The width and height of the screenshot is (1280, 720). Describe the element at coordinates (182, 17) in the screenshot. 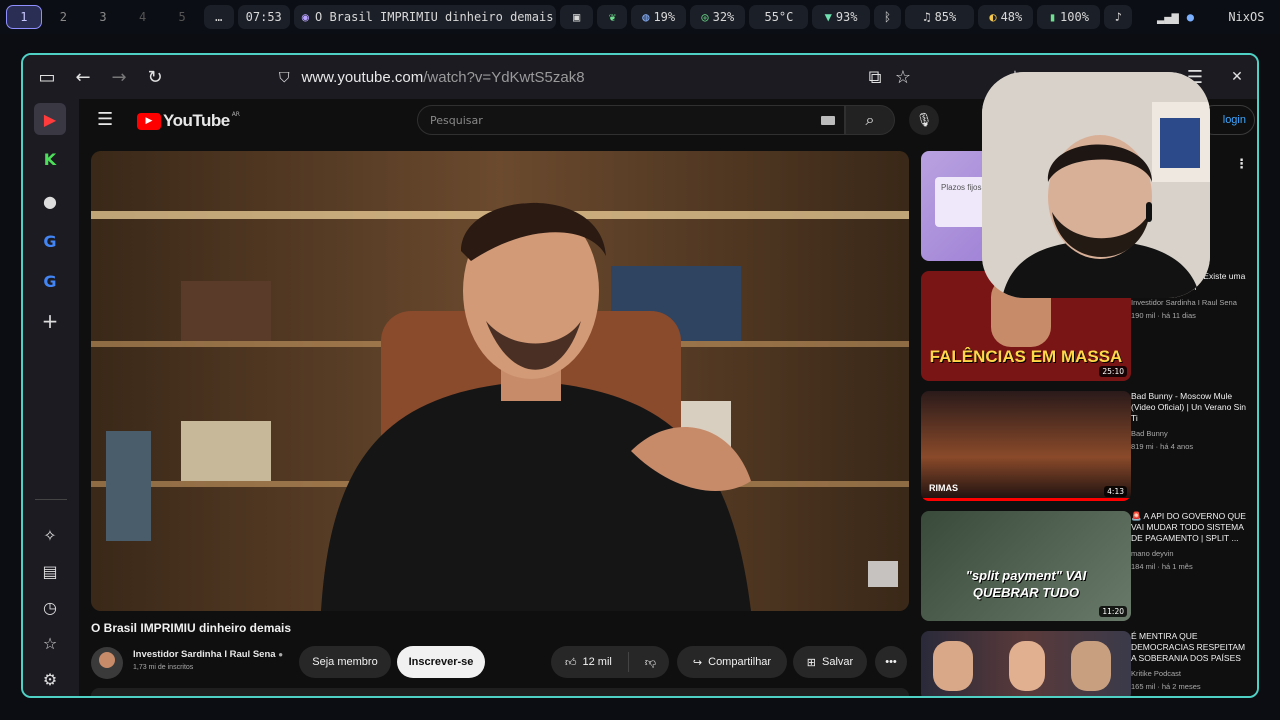

I see `workspace-5: 5` at that location.